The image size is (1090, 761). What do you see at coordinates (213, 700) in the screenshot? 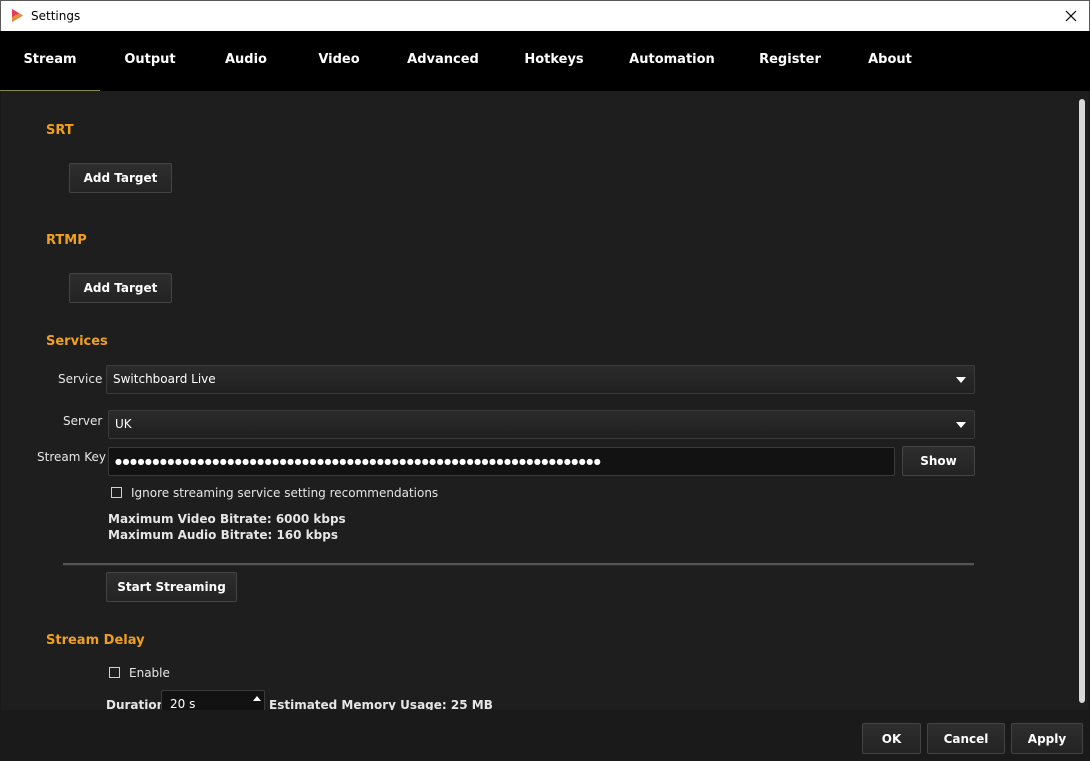
I see `duration-spinbox: 20 s` at bounding box center [213, 700].